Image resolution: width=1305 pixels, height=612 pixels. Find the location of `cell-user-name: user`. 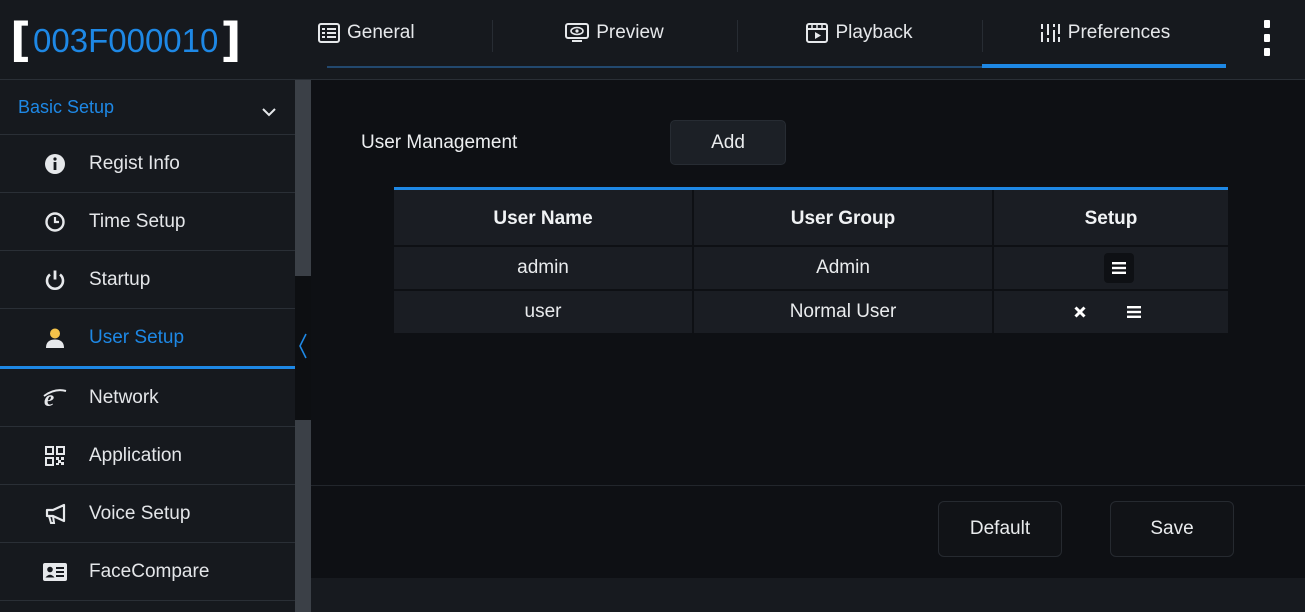

cell-user-name: user is located at coordinates (543, 311).